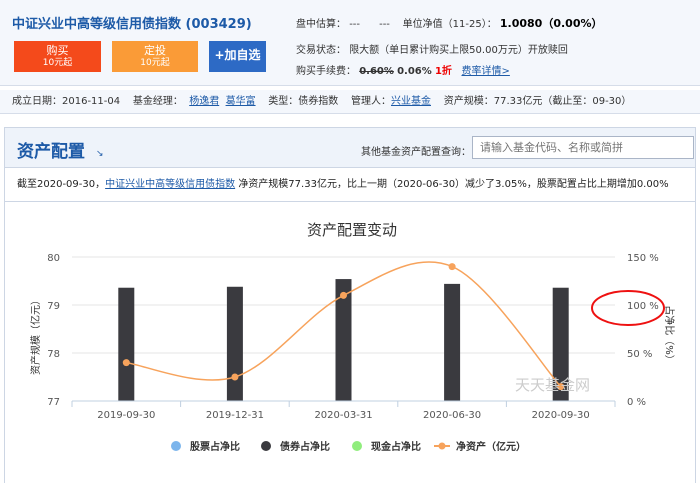 The height and width of the screenshot is (483, 700). I want to click on y-tick-left: 80, so click(53, 258).